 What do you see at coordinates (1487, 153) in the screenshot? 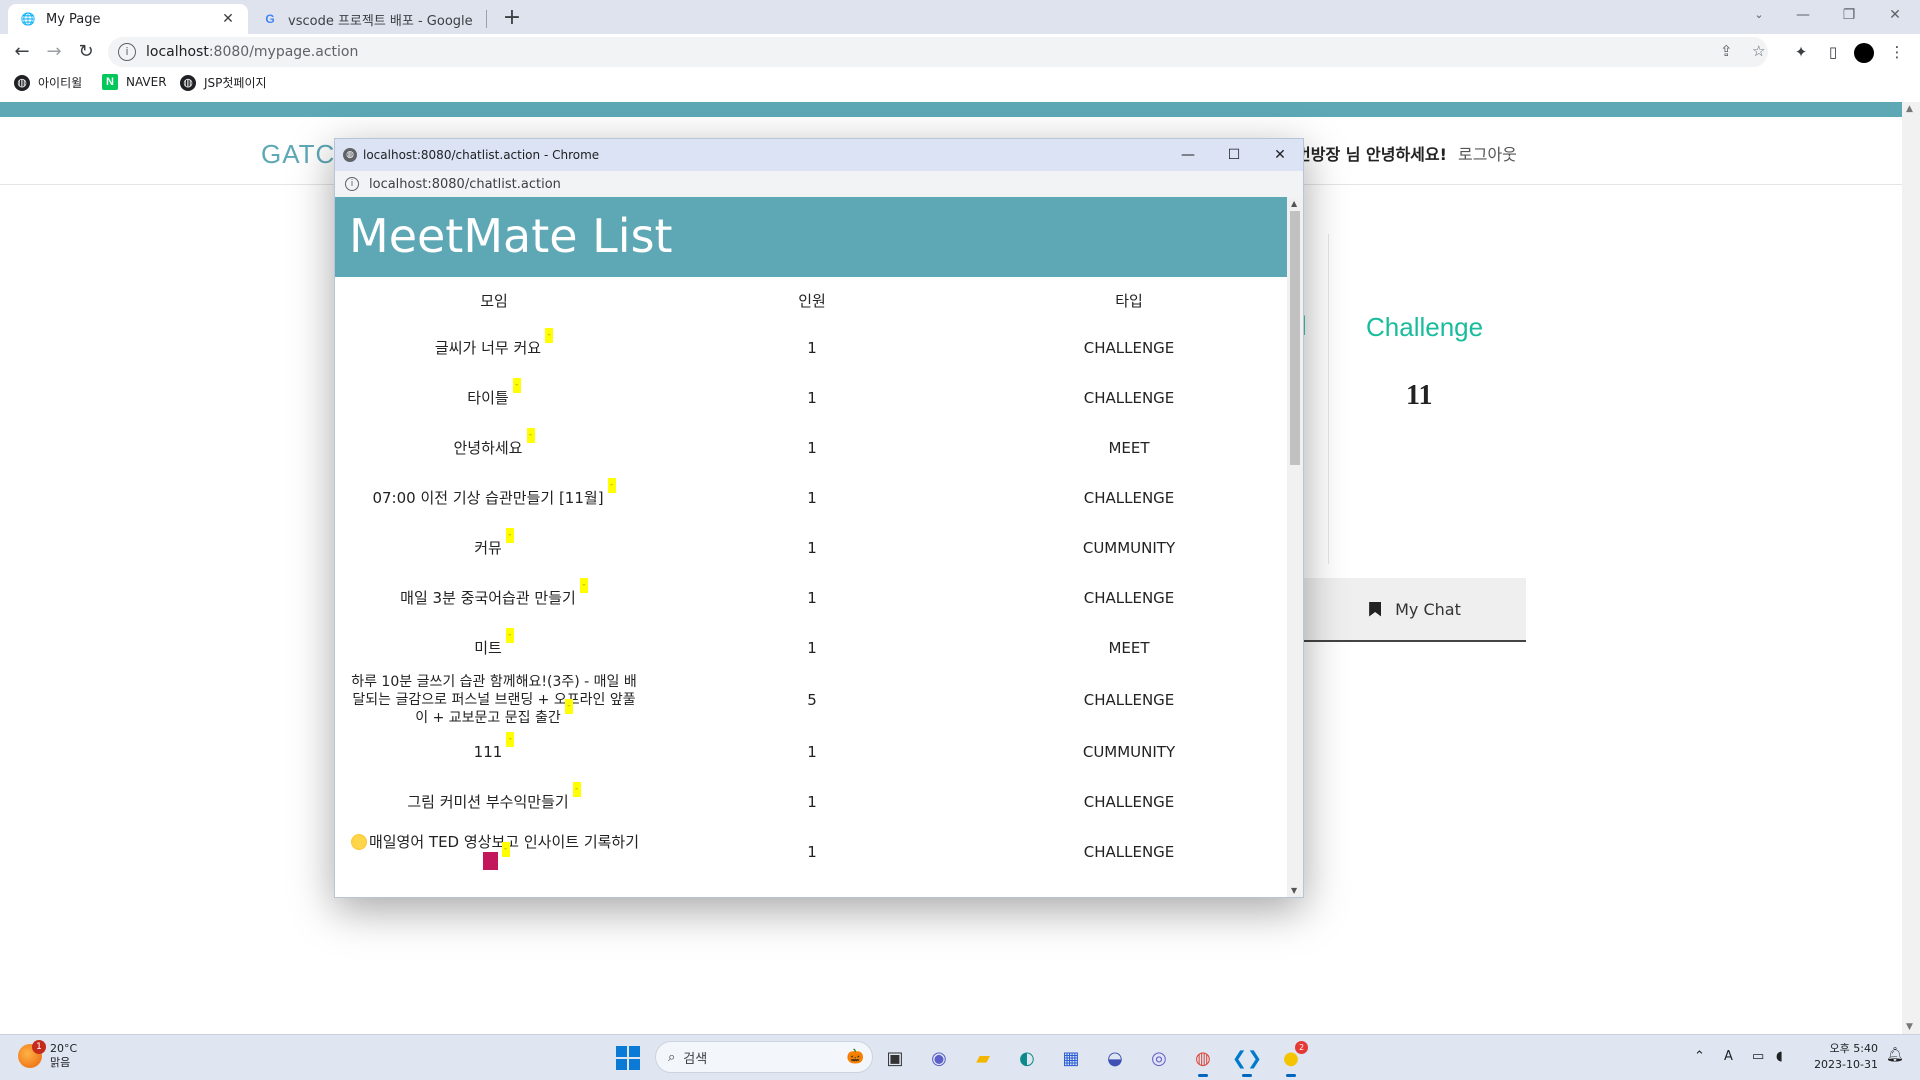
I see `logout-link: 로그아웃` at bounding box center [1487, 153].